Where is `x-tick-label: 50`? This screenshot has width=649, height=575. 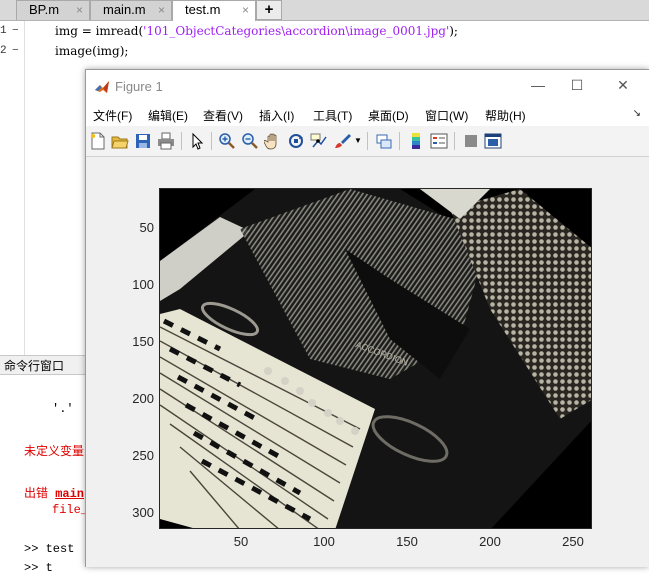 x-tick-label: 50 is located at coordinates (241, 541).